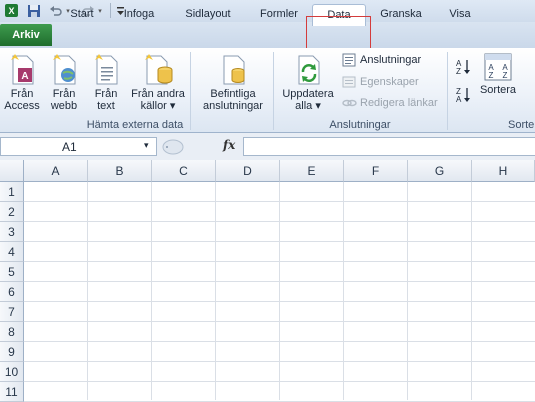 Image resolution: width=535 pixels, height=402 pixels. I want to click on group-label-connections: Anslutningar, so click(360, 125).